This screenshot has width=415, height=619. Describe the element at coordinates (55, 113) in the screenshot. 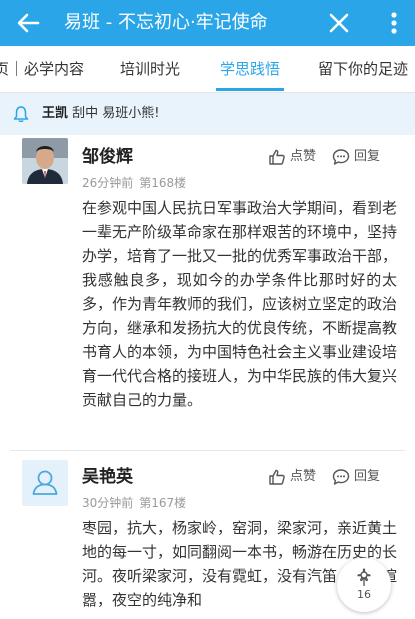

I see `notice-user-name: 王凯` at that location.